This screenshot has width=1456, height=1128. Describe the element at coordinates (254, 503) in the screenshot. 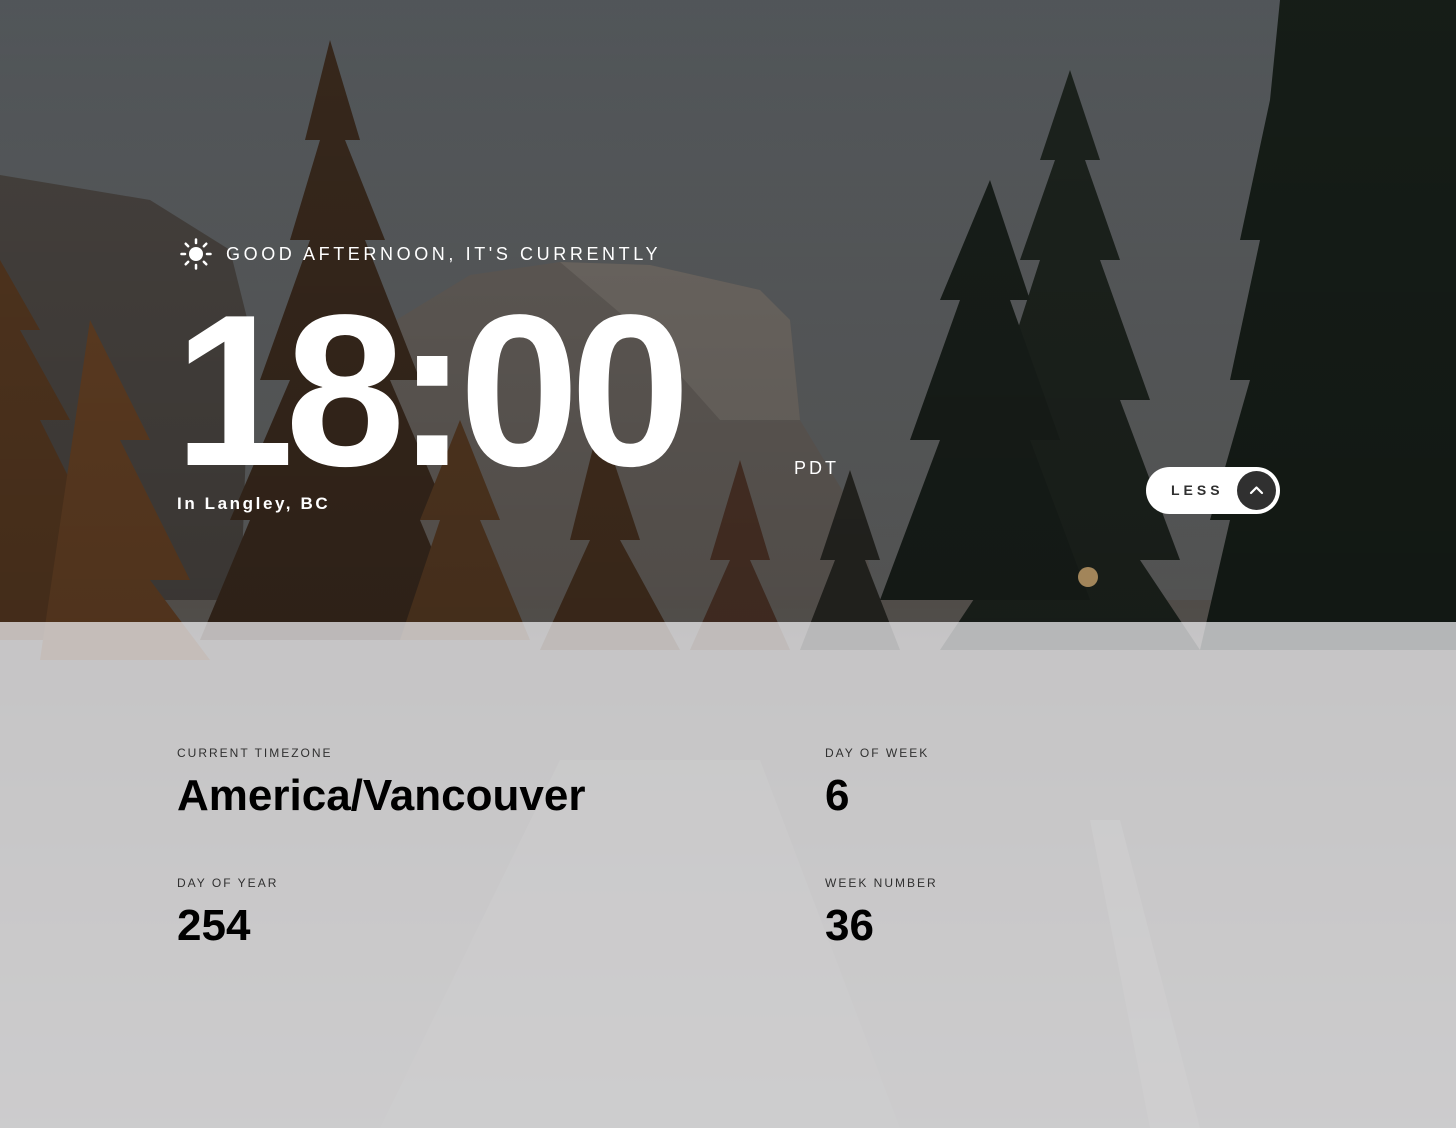

I see `location-text: In Langley, BC` at that location.